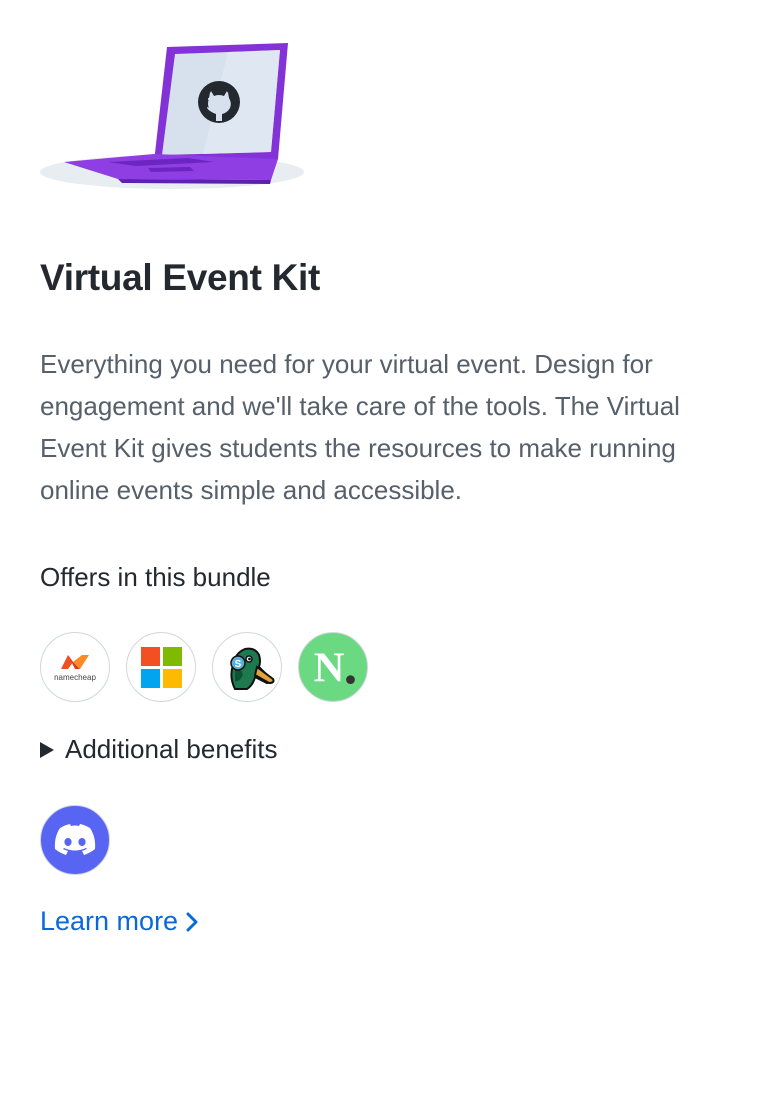 The image size is (770, 1112). Describe the element at coordinates (172, 116) in the screenshot. I see `laptop-illustration` at that location.